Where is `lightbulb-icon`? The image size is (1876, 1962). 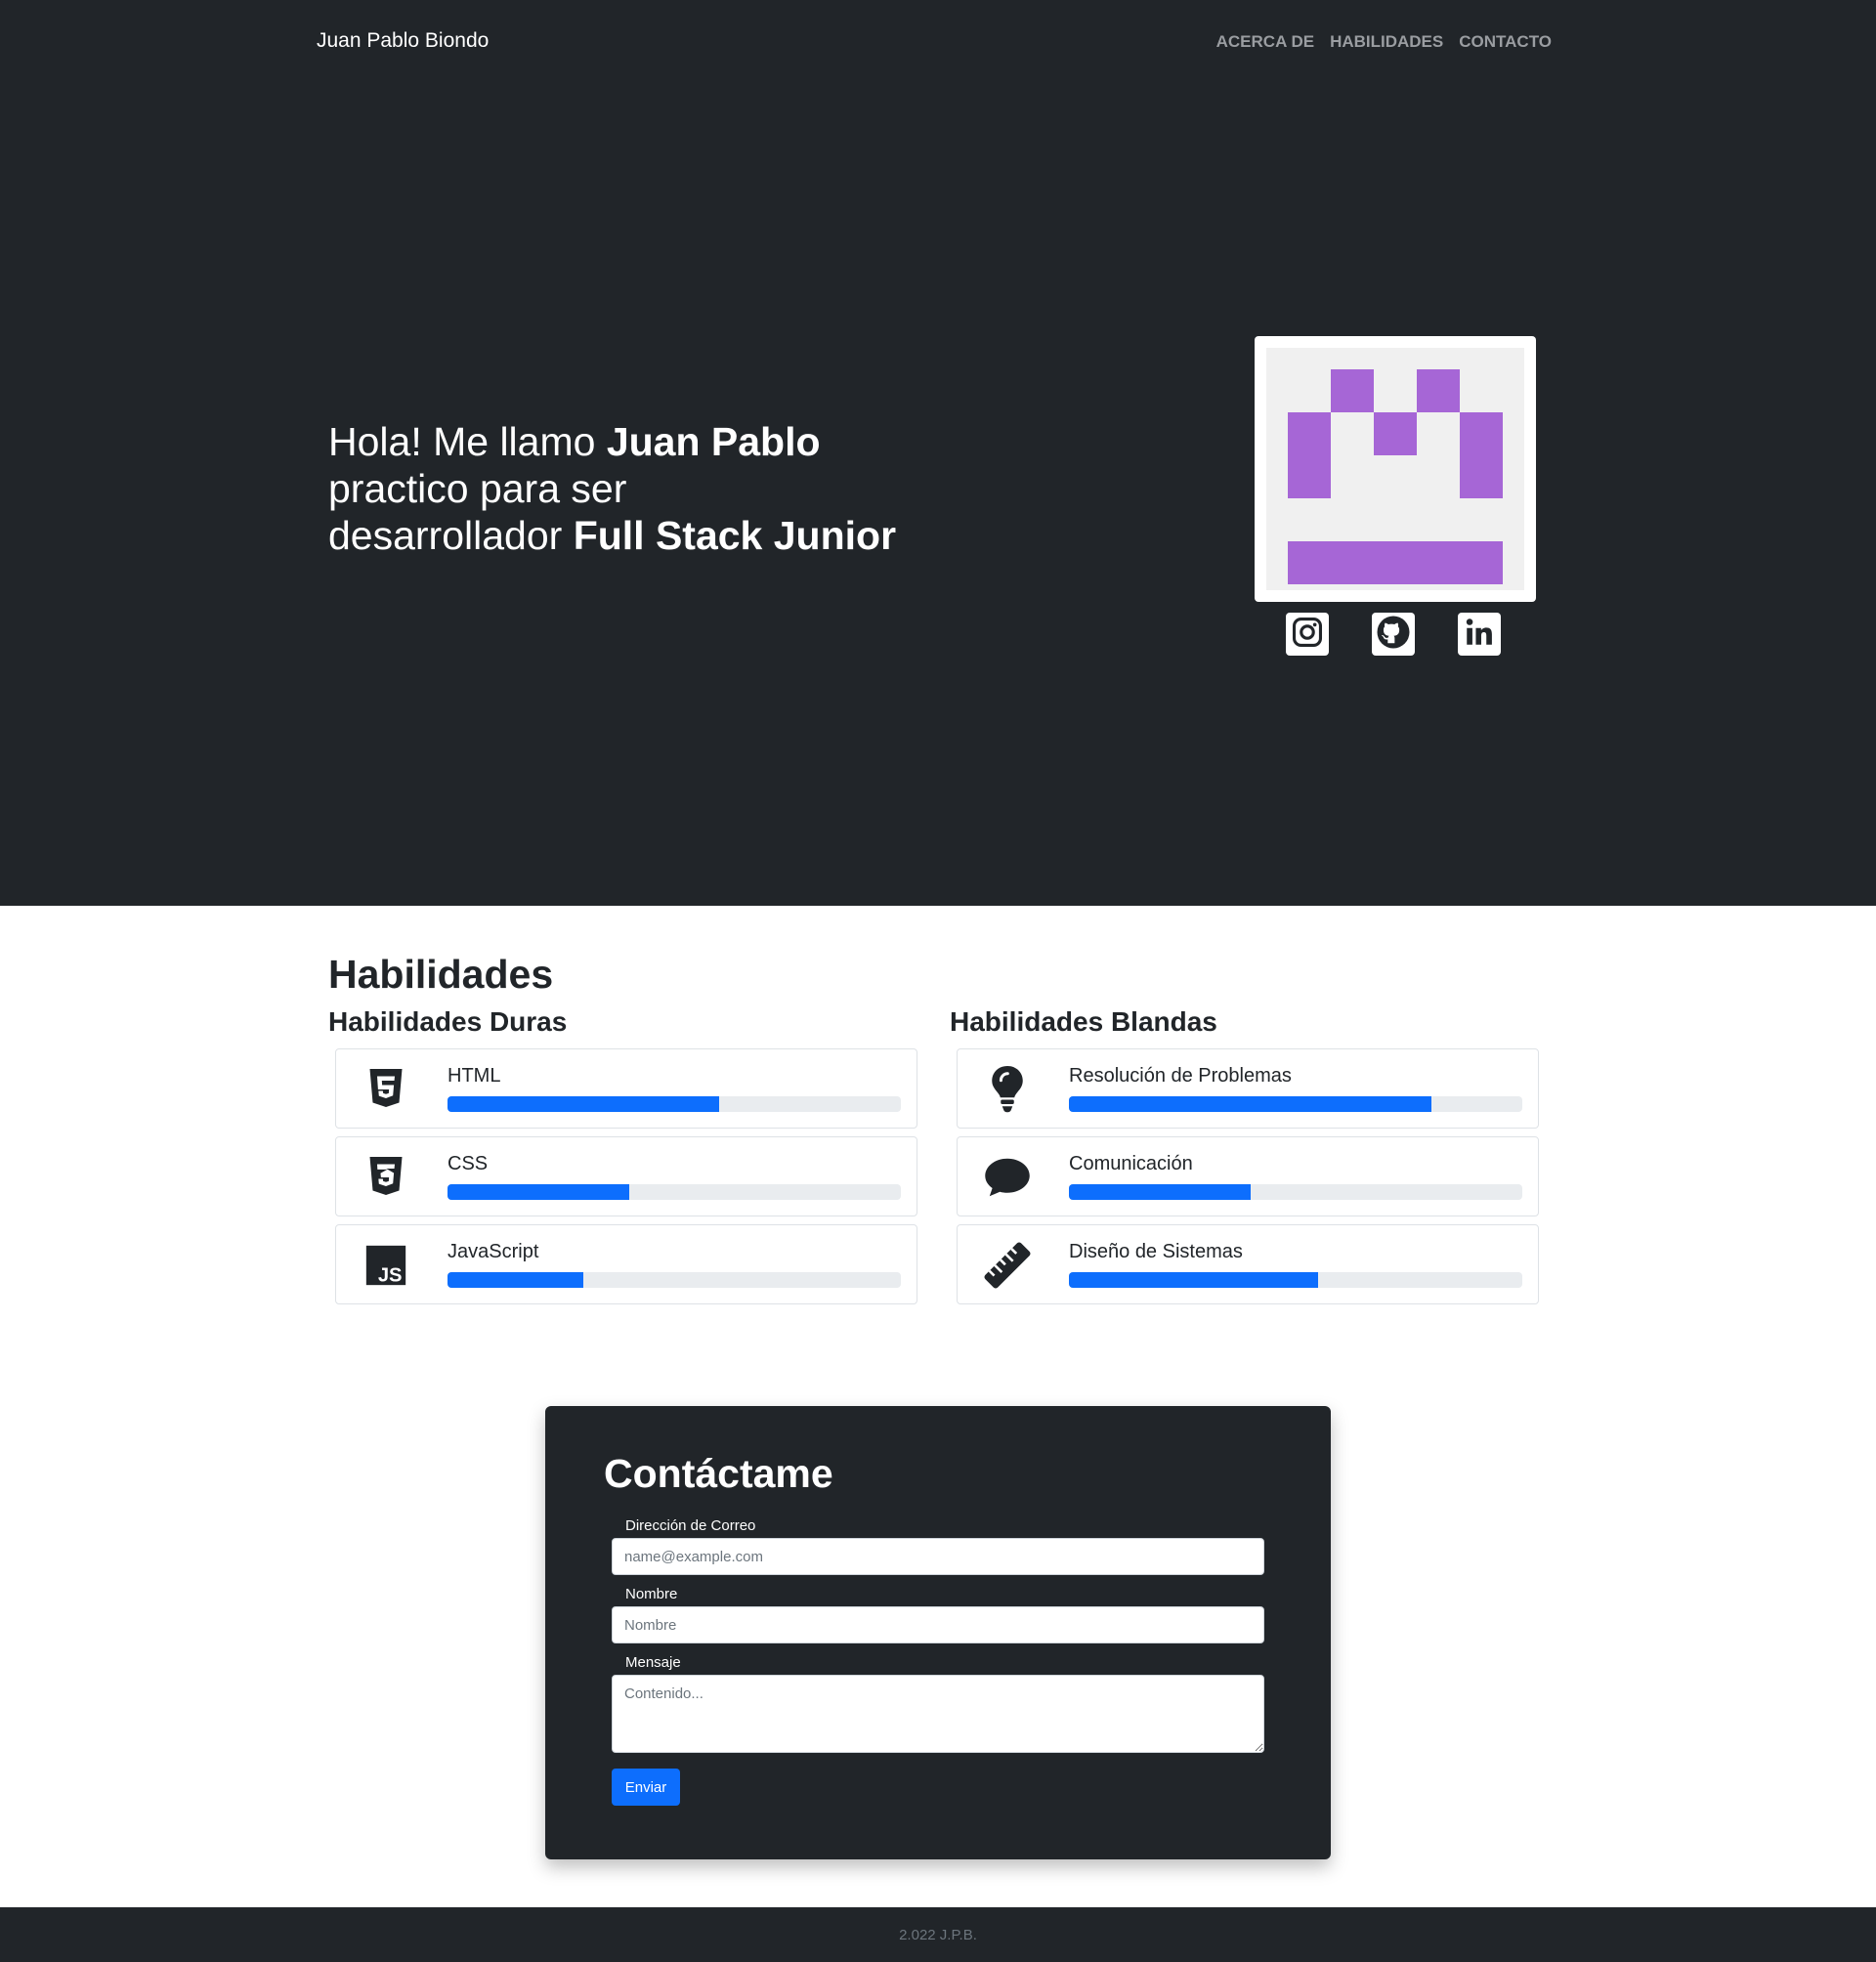 lightbulb-icon is located at coordinates (1007, 1089).